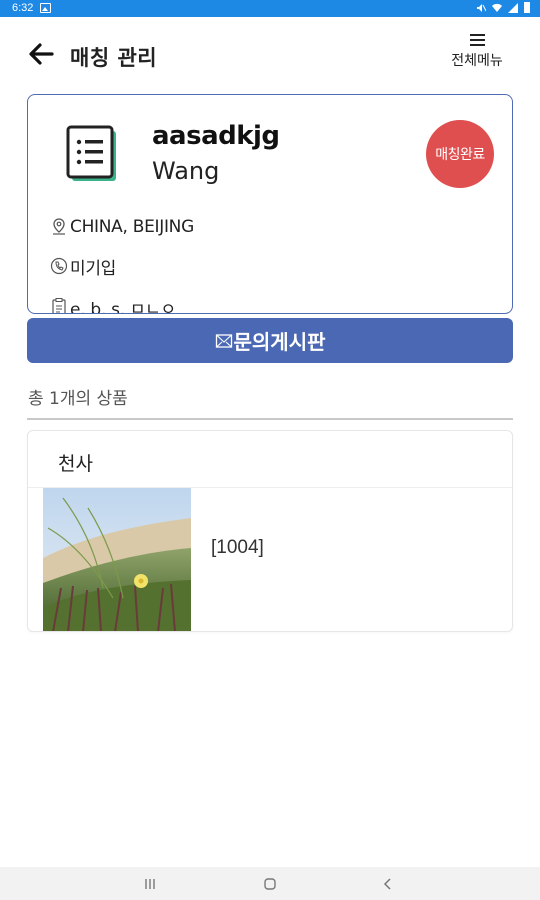 The width and height of the screenshot is (540, 900). I want to click on wifi-icon, so click(497, 7).